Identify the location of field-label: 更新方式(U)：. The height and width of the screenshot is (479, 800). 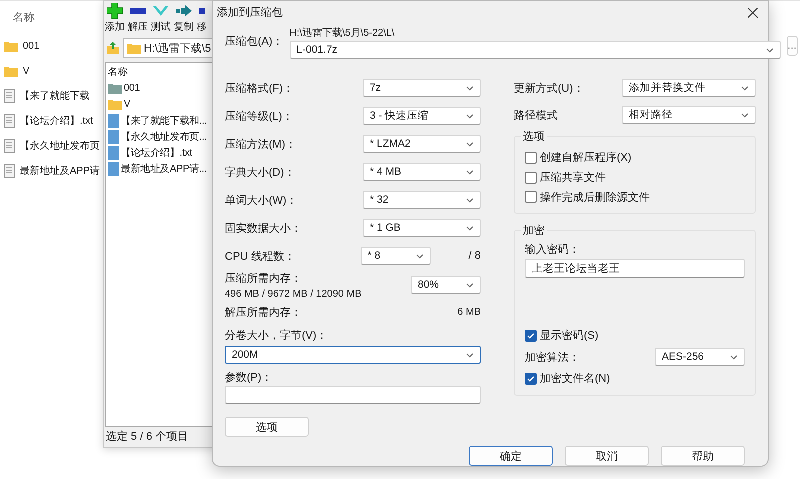
(549, 89).